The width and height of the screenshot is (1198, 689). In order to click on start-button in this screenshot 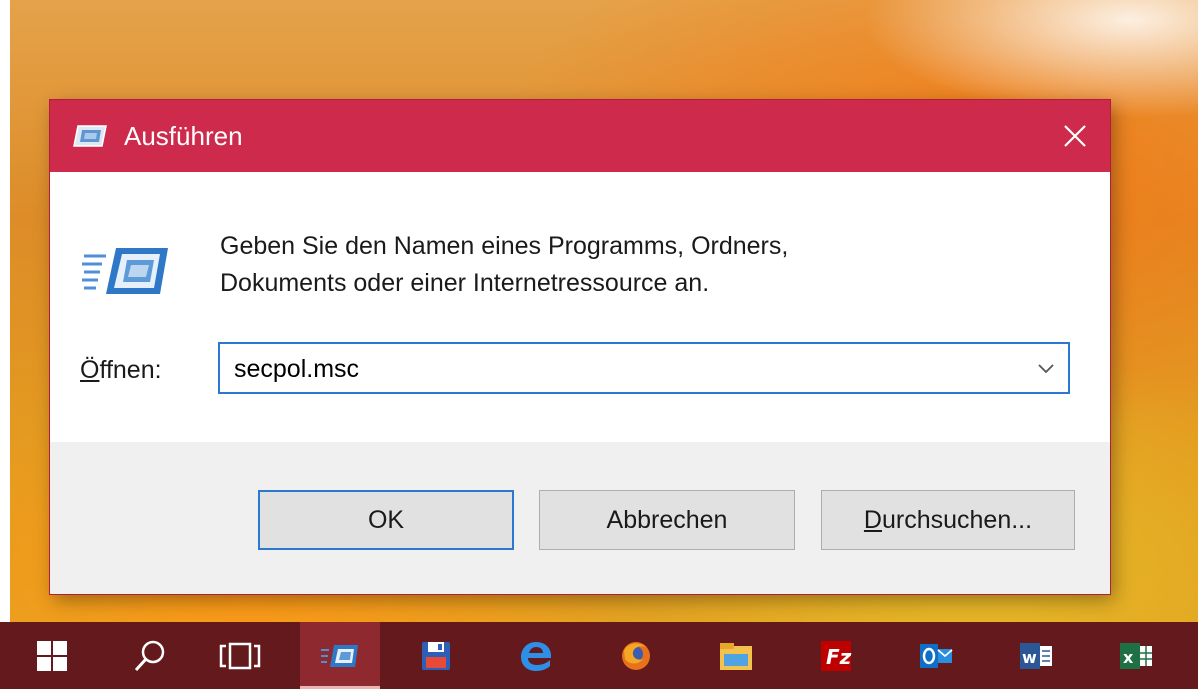, I will do `click(52, 655)`.